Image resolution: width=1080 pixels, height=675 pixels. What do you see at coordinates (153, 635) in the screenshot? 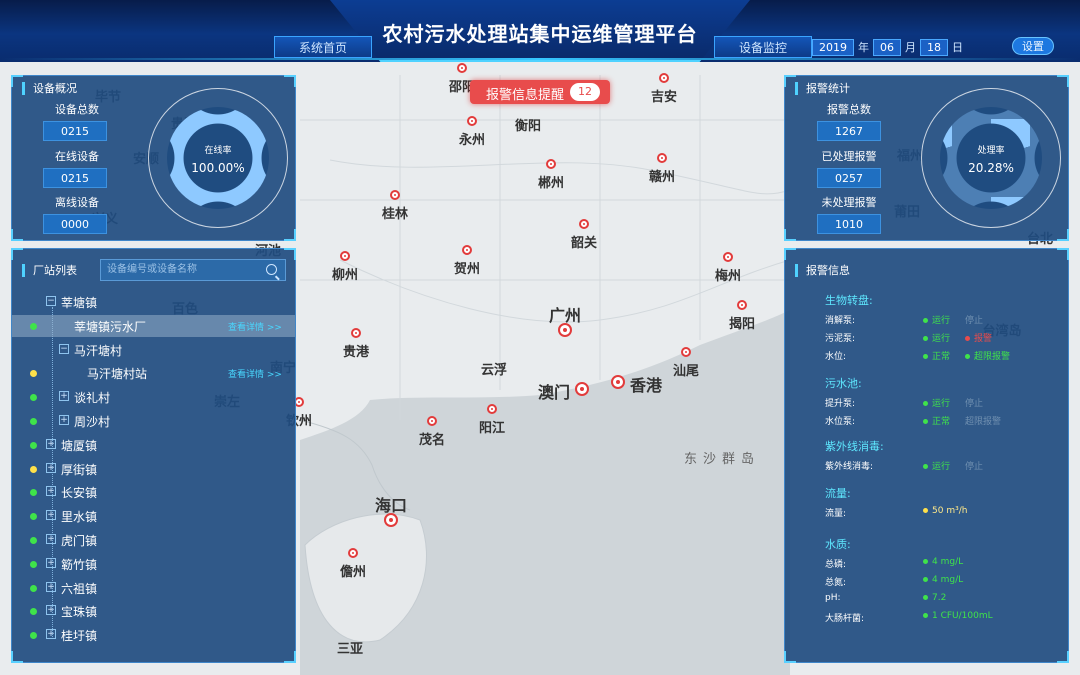
I see `station-tree-item: + 桂圩镇` at bounding box center [153, 635].